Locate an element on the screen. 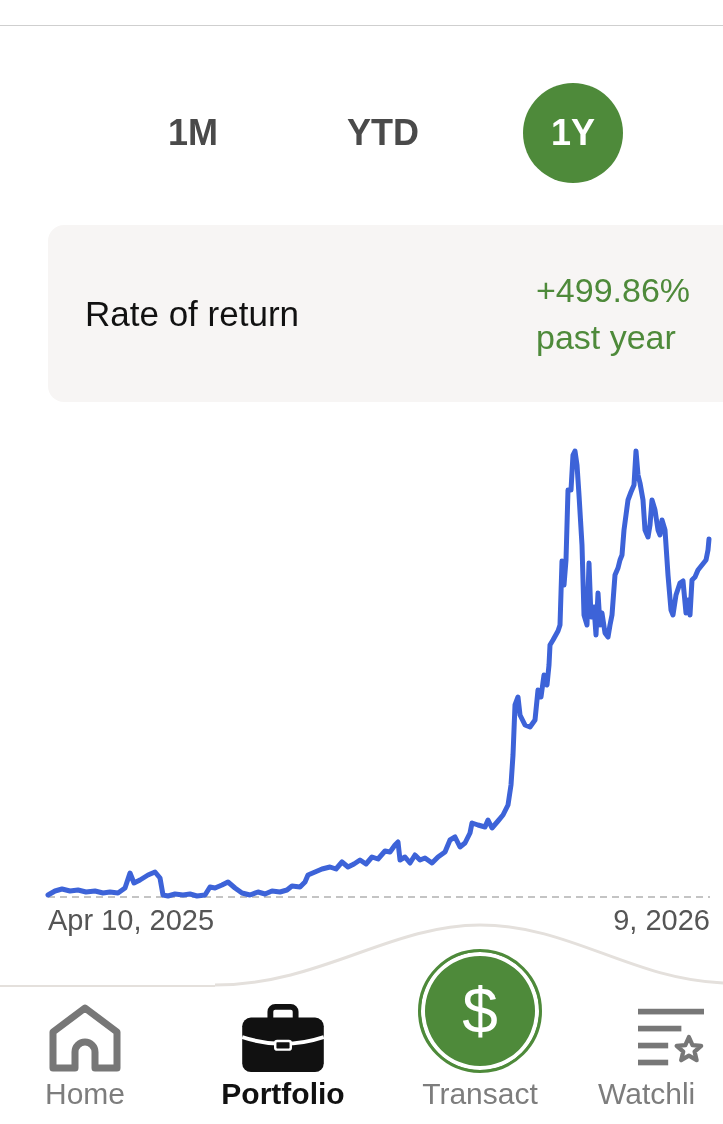 The height and width of the screenshot is (1124, 723). watchlist-star-icon is located at coordinates (671, 1038).